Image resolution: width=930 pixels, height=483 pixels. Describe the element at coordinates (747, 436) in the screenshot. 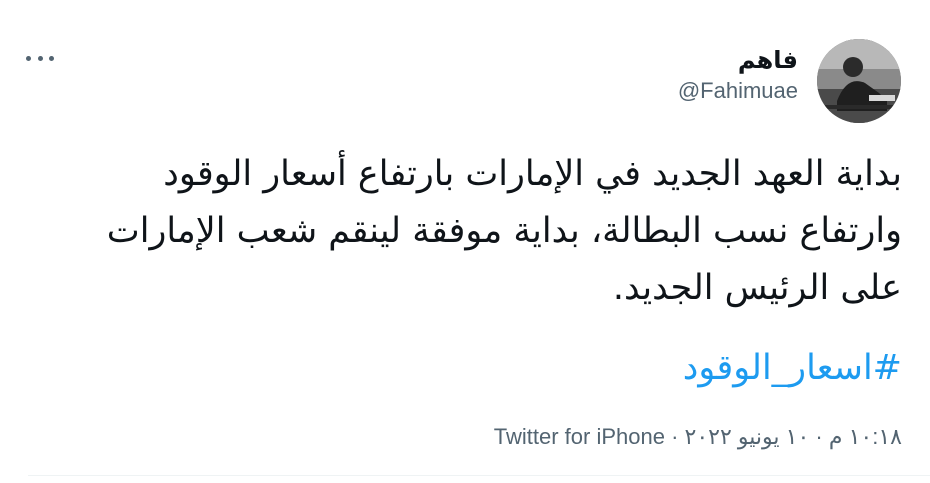

I see `tweet-date: ١٠ يونيو ٢٠٢٢` at that location.